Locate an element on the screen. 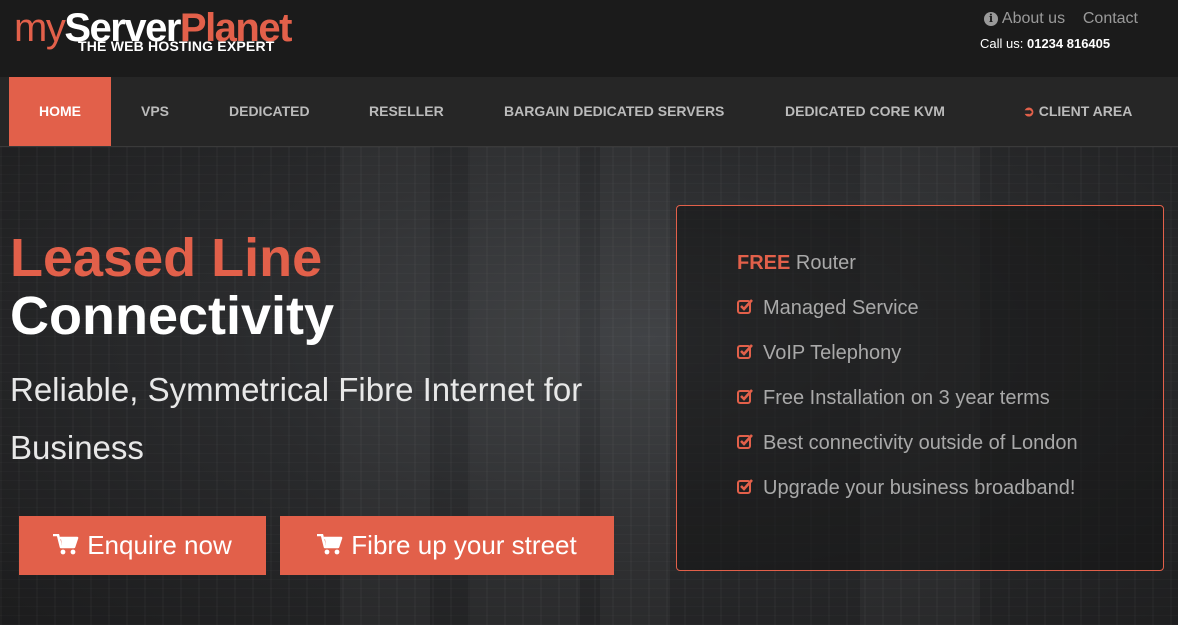 The height and width of the screenshot is (625, 1178). logo-tagline: THE WEB HOSTING EXPERT is located at coordinates (176, 46).